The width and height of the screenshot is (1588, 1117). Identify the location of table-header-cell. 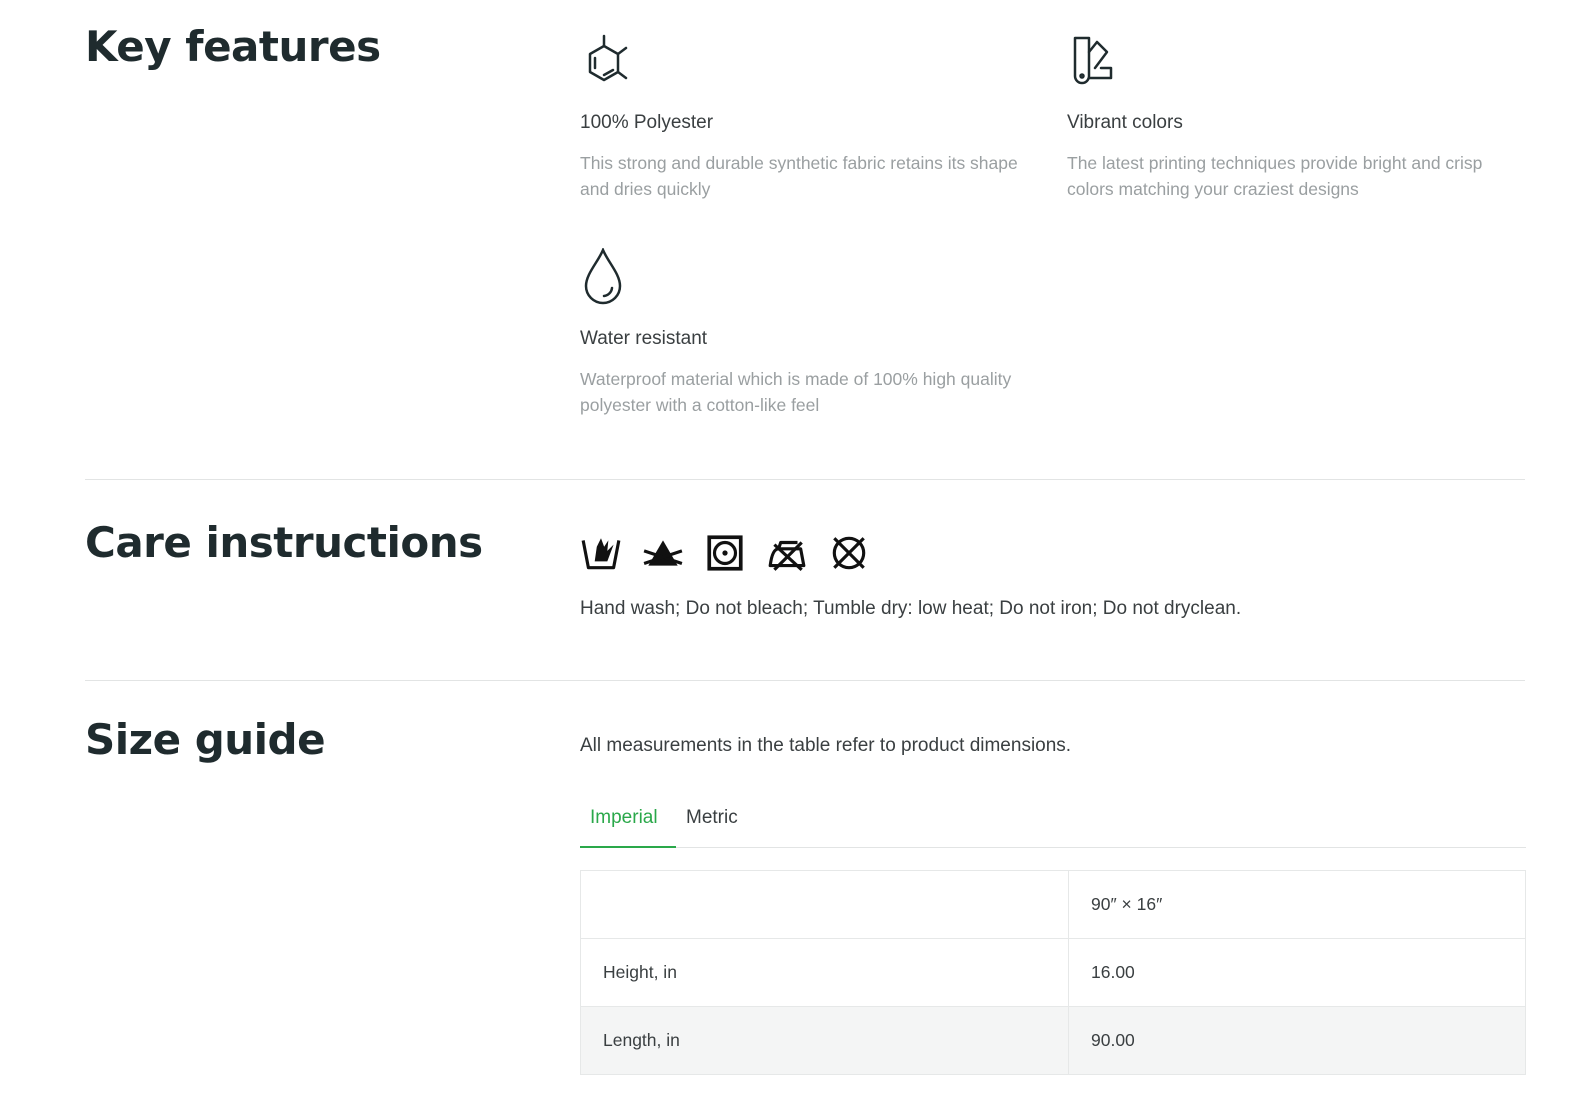
(824, 904).